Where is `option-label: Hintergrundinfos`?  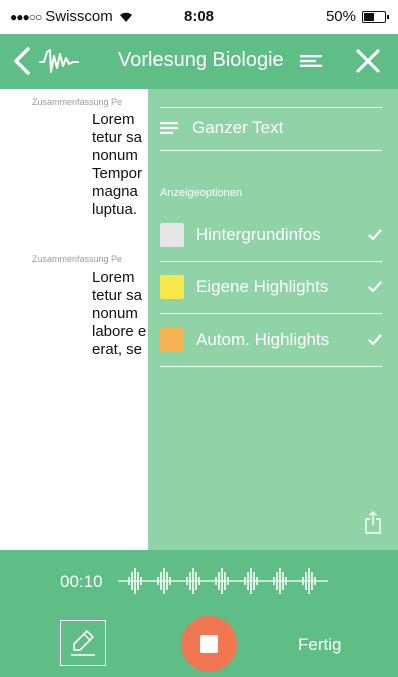
option-label: Hintergrundinfos is located at coordinates (258, 234).